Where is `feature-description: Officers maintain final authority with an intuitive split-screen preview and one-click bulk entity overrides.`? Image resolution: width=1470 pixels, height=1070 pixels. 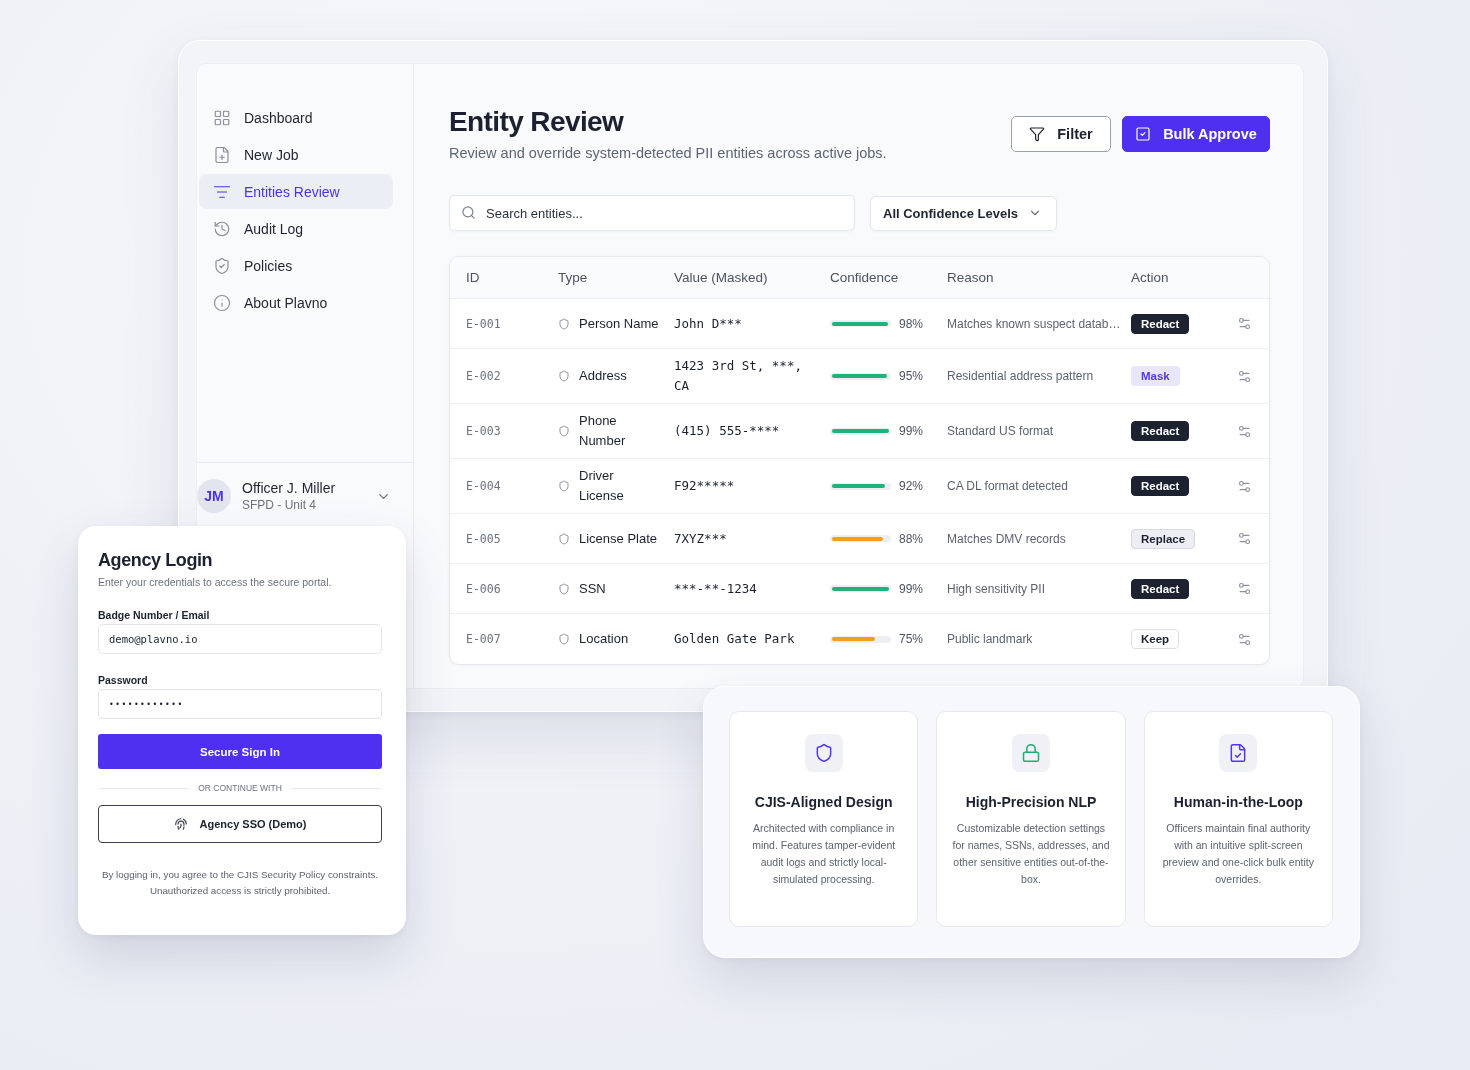 feature-description: Officers maintain final authority with an intuitive split-screen preview and one-click bulk entity overrides. is located at coordinates (1238, 854).